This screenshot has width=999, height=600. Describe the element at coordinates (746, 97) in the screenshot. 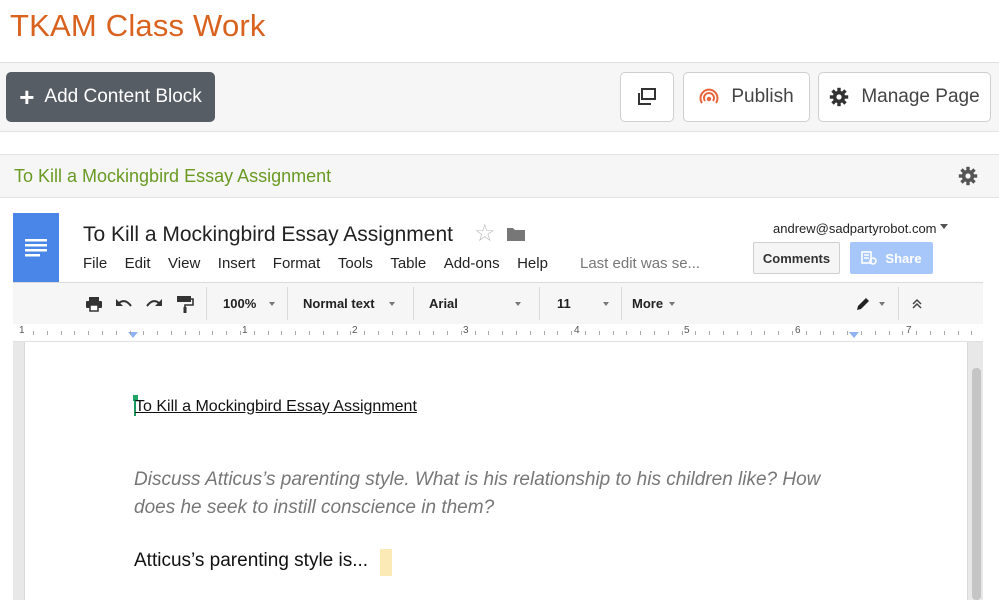

I see `publish-button: Publish` at that location.